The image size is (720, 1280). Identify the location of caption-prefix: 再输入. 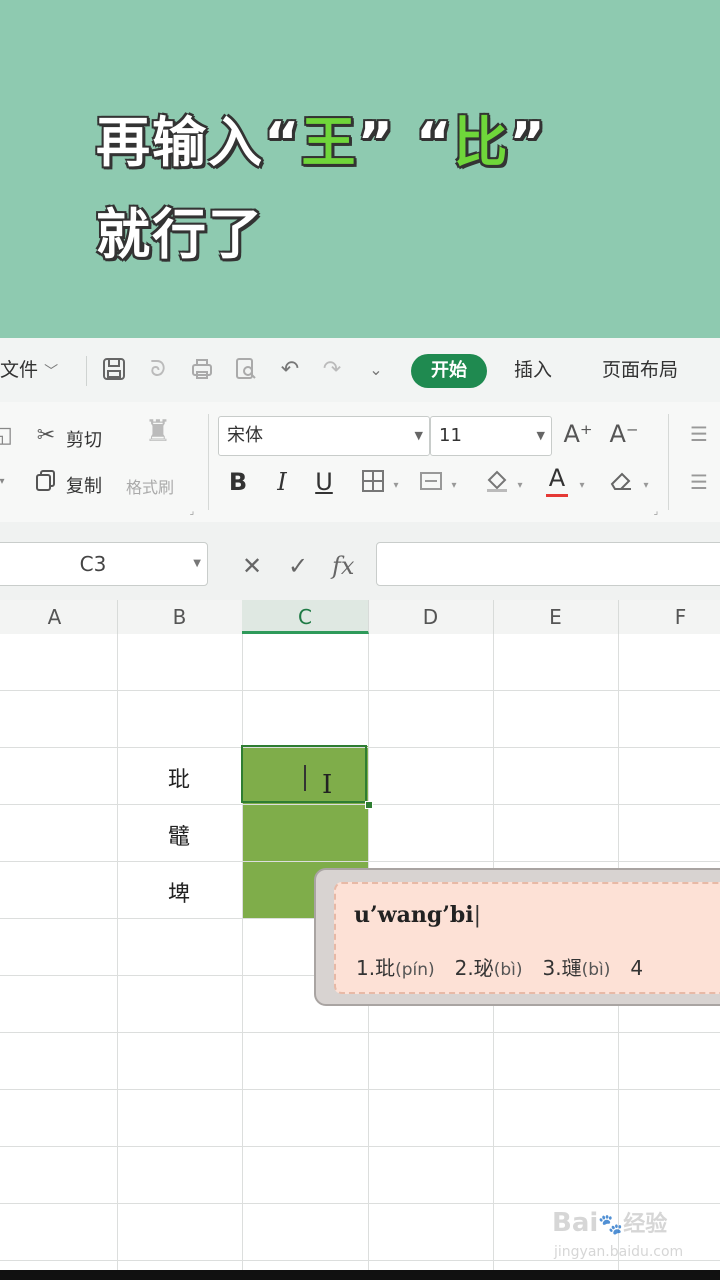
(180, 142).